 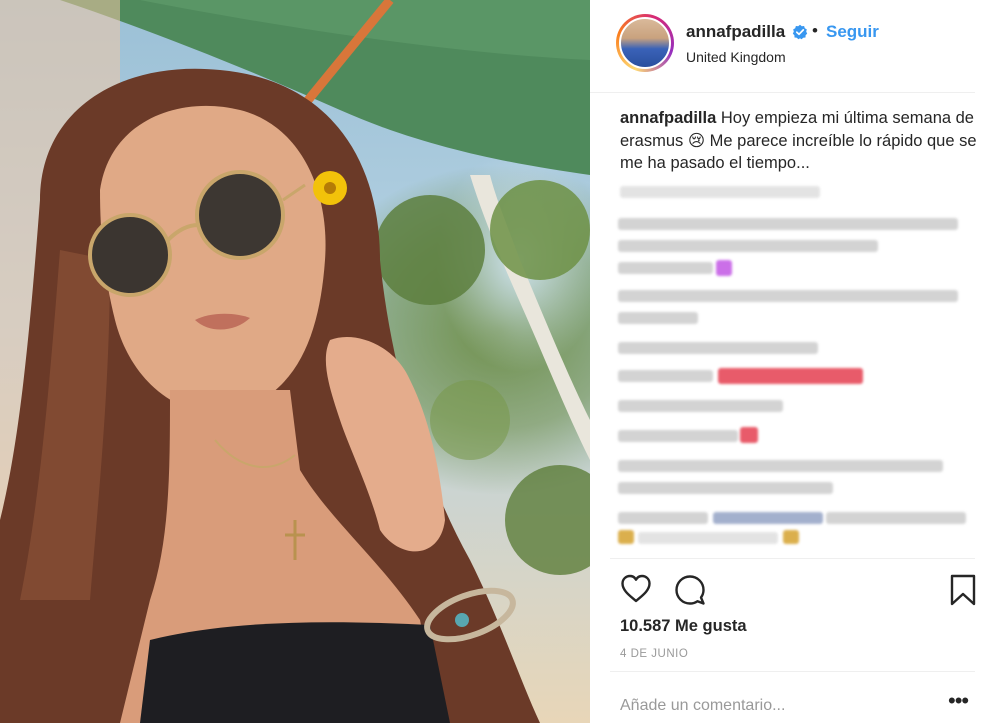 What do you see at coordinates (782, 92) in the screenshot?
I see `header-divider` at bounding box center [782, 92].